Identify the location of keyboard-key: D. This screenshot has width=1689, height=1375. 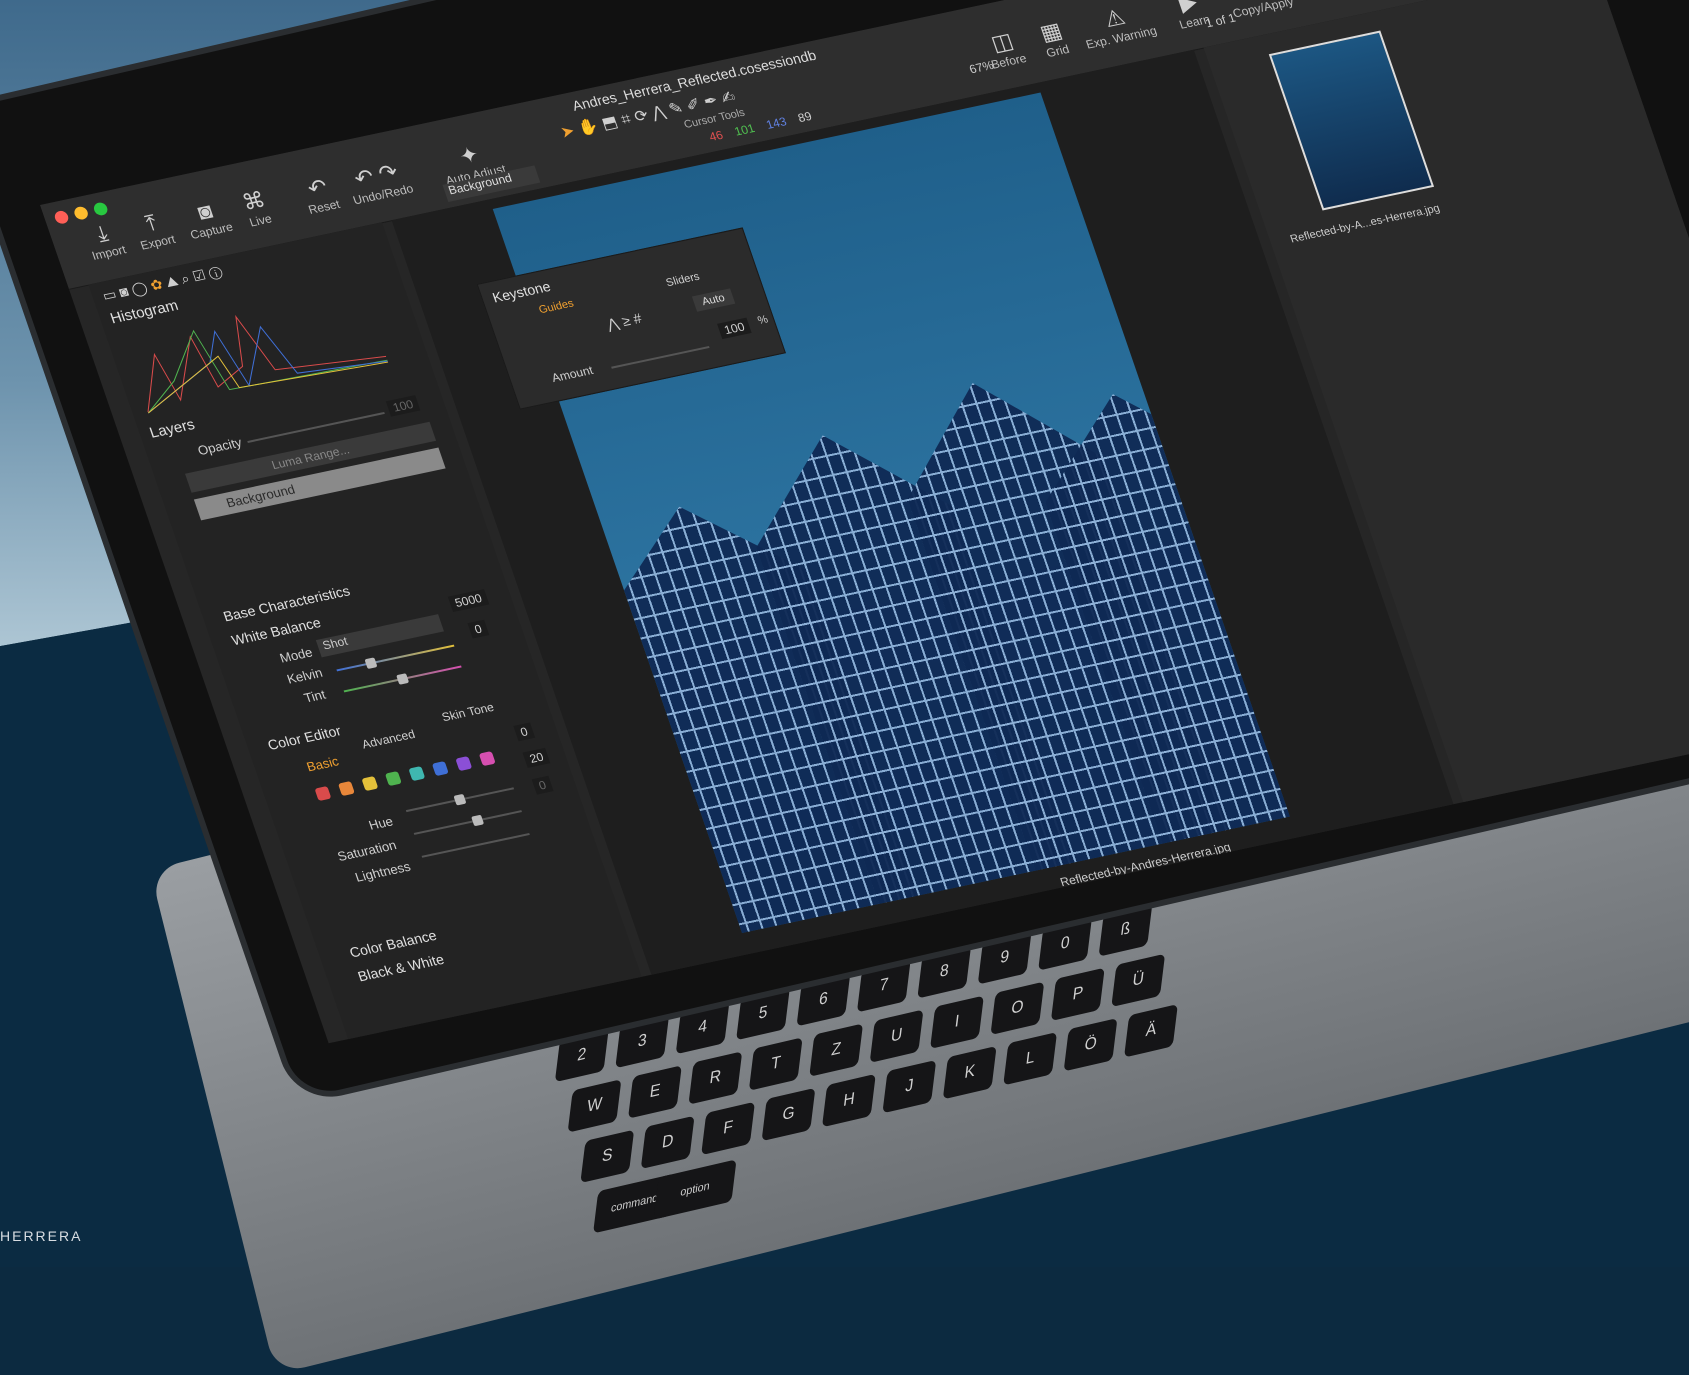
(667, 1142).